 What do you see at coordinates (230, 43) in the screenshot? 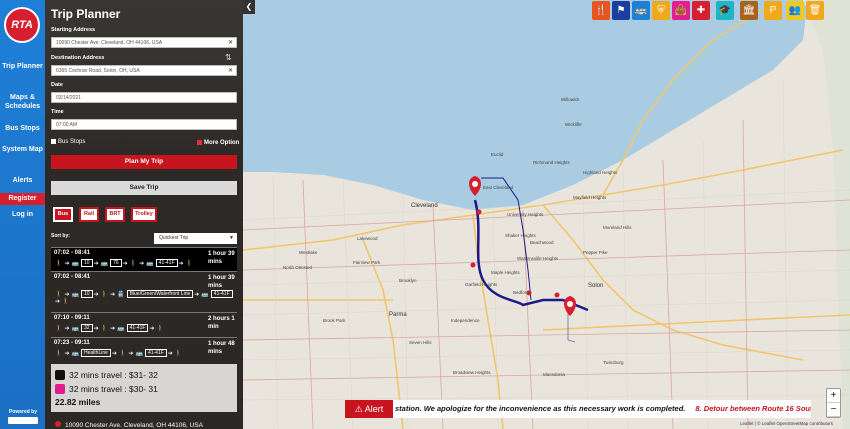
I see `clear-start-icon: ✕` at bounding box center [230, 43].